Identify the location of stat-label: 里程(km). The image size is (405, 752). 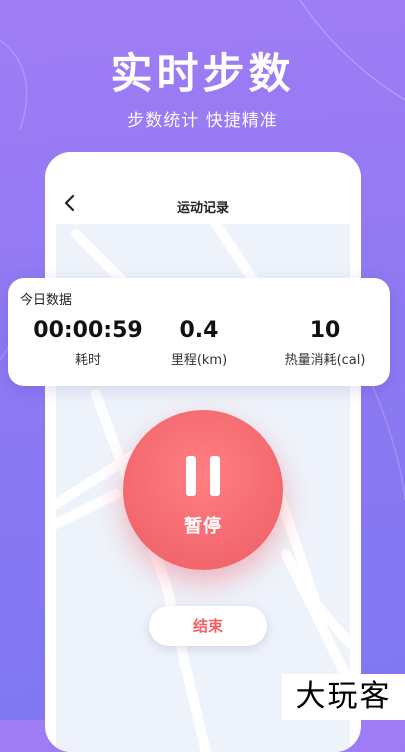
(199, 360).